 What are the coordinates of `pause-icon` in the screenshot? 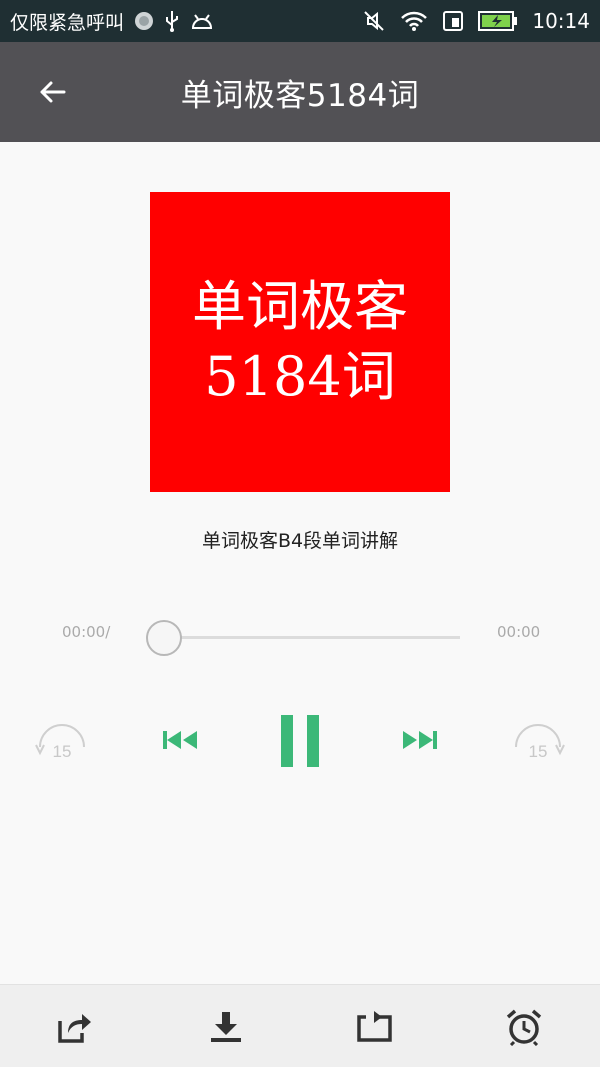 It's located at (300, 741).